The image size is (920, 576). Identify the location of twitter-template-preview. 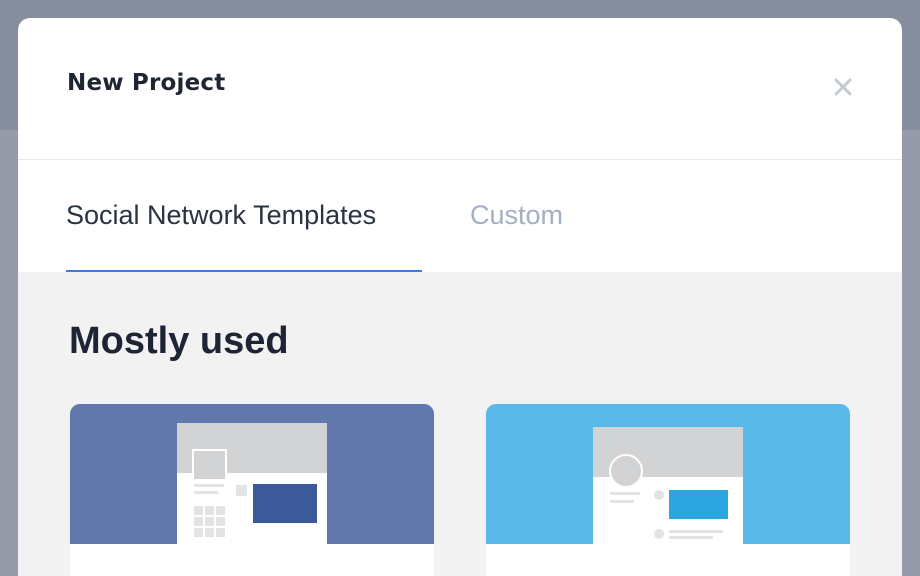
(668, 474).